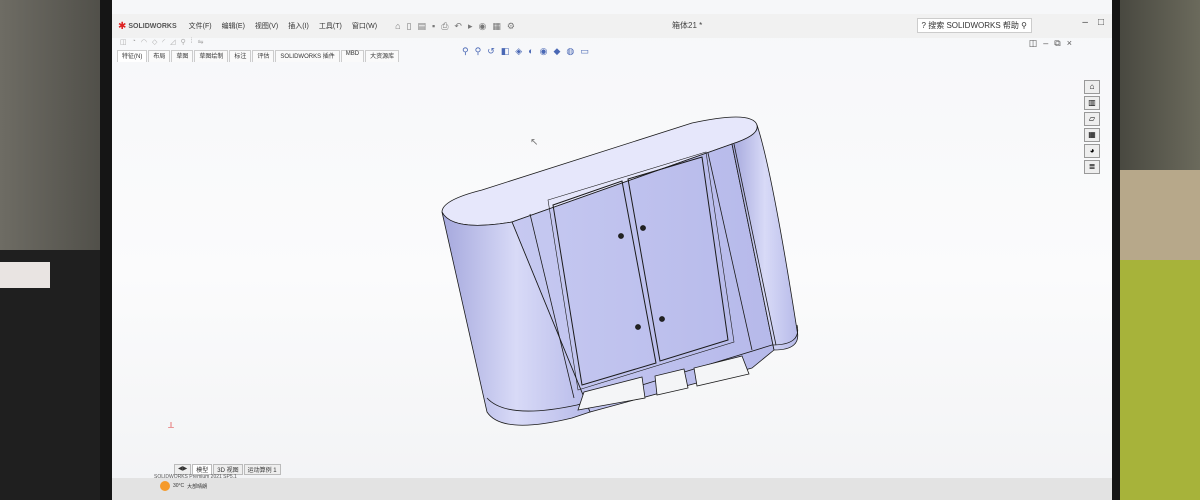 This screenshot has width=1200, height=500. I want to click on weather-desc: 大部晴朗, so click(197, 486).